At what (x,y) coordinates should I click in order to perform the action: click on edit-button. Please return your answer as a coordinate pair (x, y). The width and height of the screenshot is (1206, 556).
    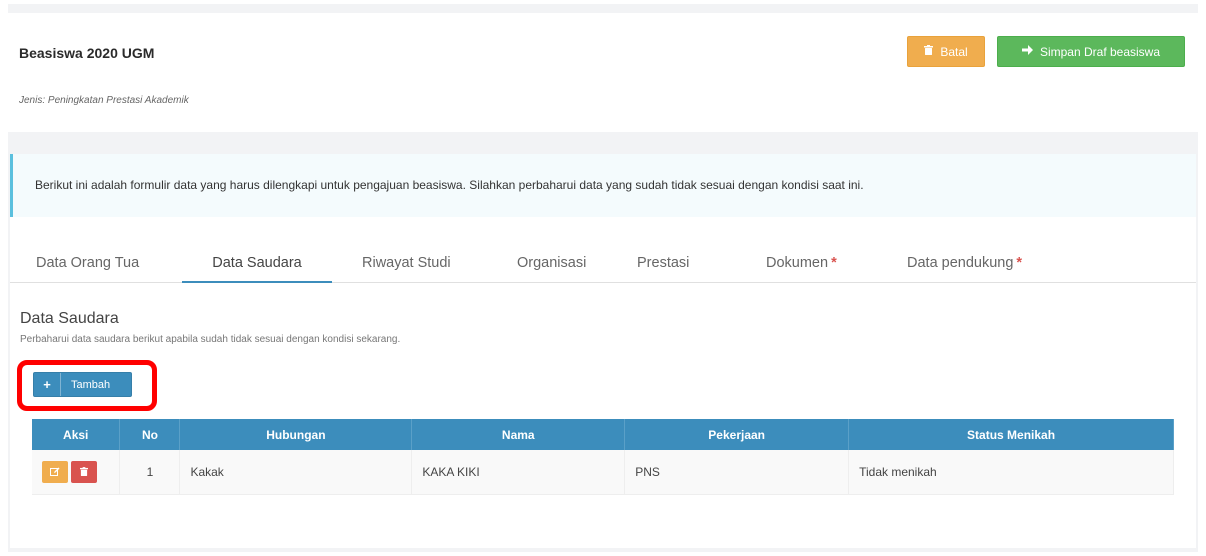
    Looking at the image, I should click on (55, 471).